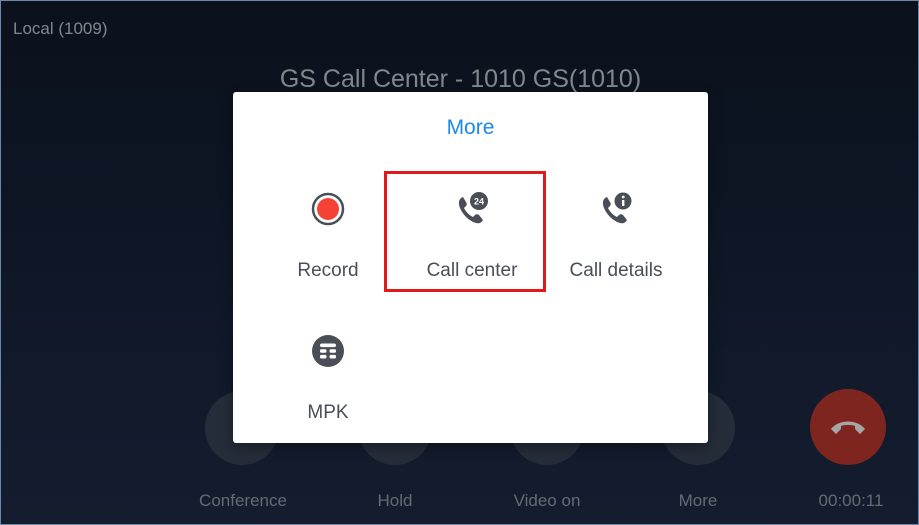 The height and width of the screenshot is (525, 919). I want to click on mpk-label: MPK, so click(328, 412).